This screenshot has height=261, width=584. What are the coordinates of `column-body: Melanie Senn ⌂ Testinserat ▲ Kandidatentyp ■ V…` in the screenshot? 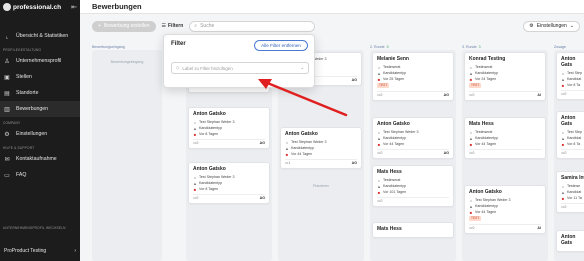 It's located at (413, 155).